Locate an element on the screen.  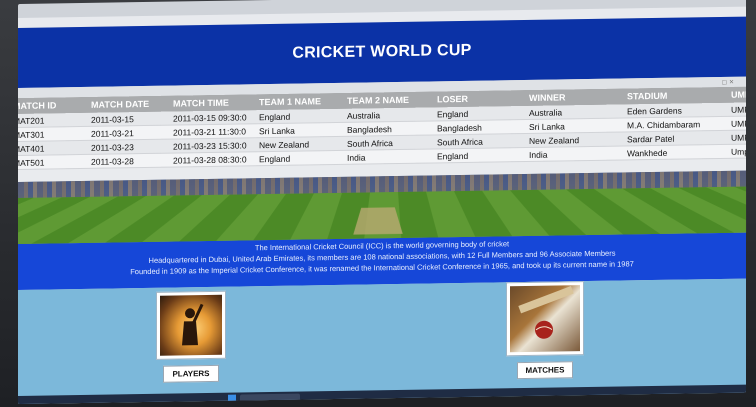
cell: MAT501 is located at coordinates (53, 162).